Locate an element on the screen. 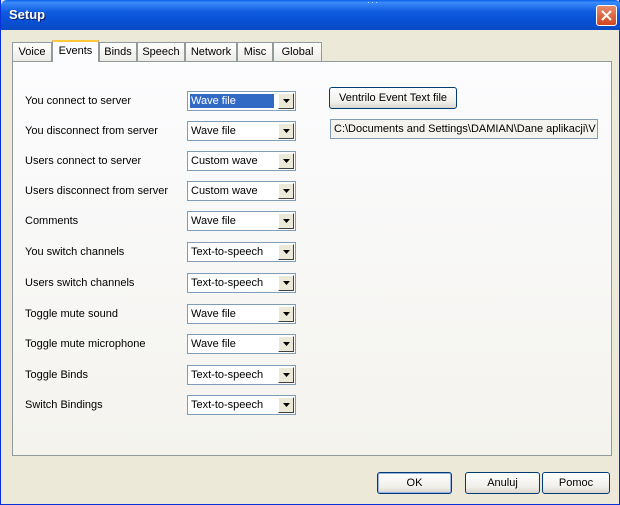 This screenshot has width=620, height=505. event-label: You switch channels is located at coordinates (75, 252).